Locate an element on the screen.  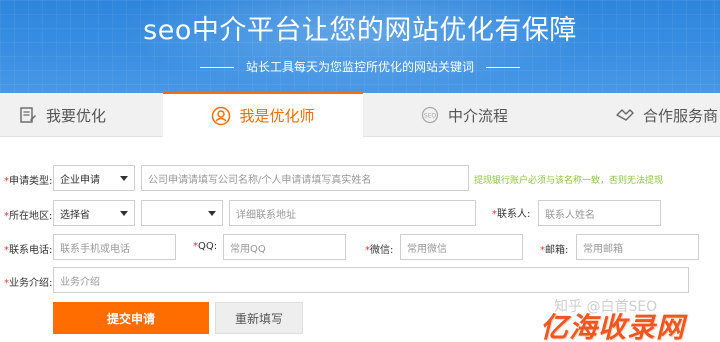
qq-label: *QQ: is located at coordinates (205, 246).